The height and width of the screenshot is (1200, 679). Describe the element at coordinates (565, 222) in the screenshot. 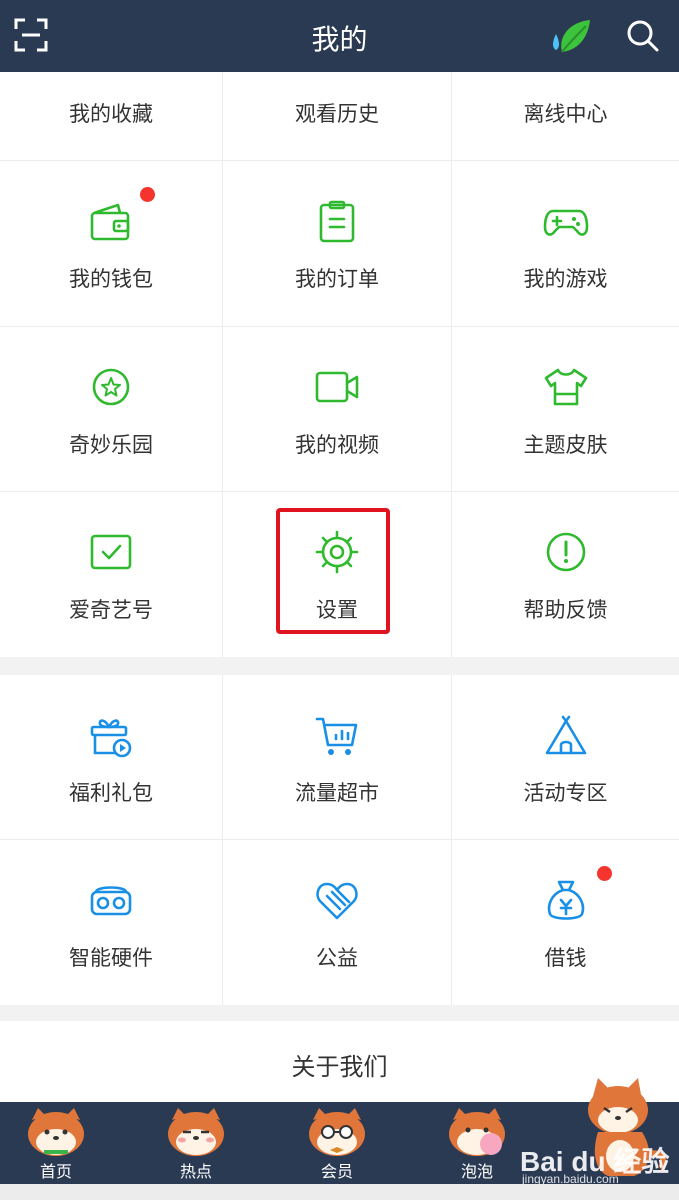

I see `gamepad-icon` at that location.